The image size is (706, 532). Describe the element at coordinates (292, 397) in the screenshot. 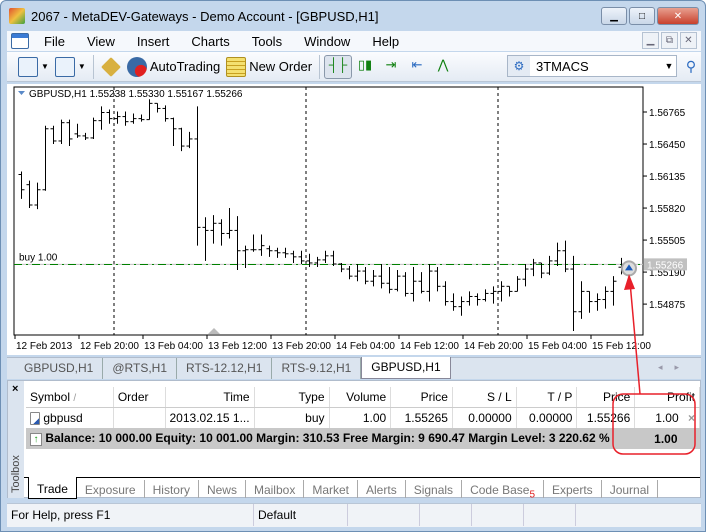

I see `col-type: Type` at that location.